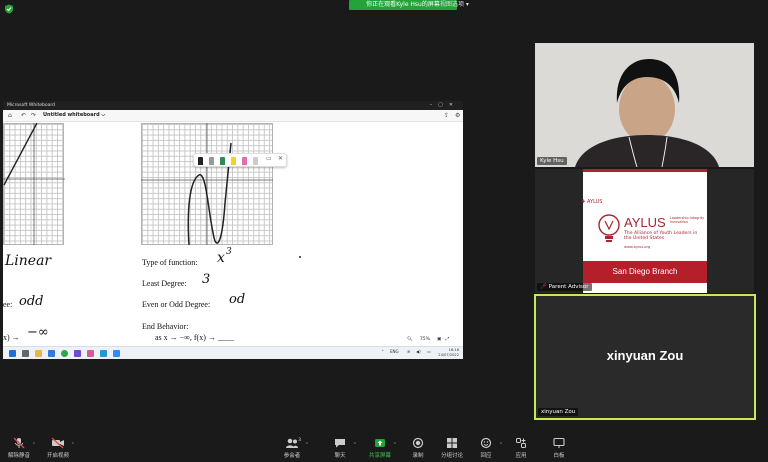 The width and height of the screenshot is (768, 462). I want to click on left-graph-line, so click(34, 184).